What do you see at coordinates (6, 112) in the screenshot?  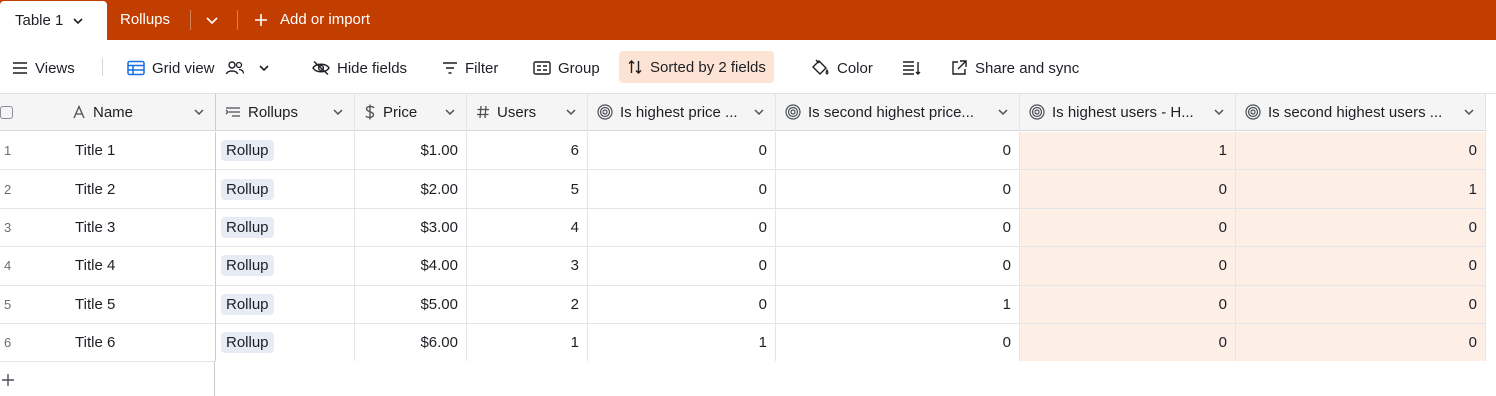 I see `select-all-checkbox` at bounding box center [6, 112].